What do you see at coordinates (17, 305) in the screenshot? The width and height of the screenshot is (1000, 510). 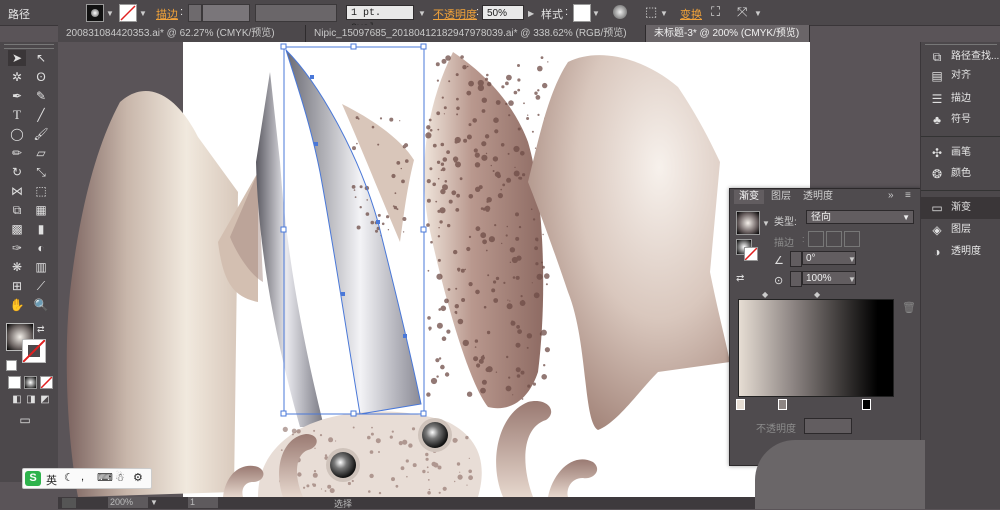 I see `hand-tool-icon: ✋` at bounding box center [17, 305].